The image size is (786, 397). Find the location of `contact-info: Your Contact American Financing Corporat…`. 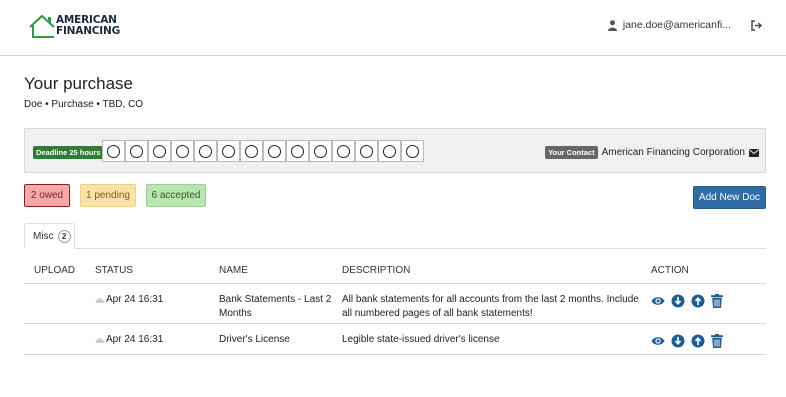

contact-info: Your Contact American Financing Corporat… is located at coordinates (652, 152).